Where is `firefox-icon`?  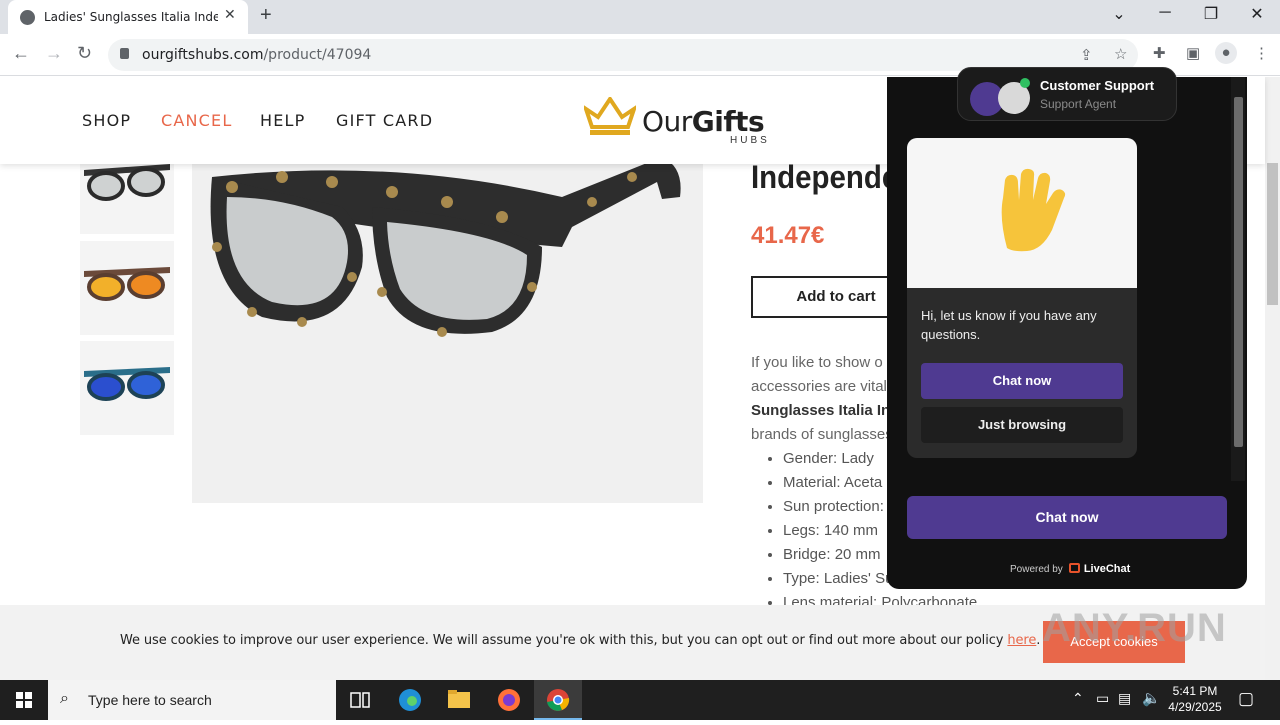 firefox-icon is located at coordinates (509, 700).